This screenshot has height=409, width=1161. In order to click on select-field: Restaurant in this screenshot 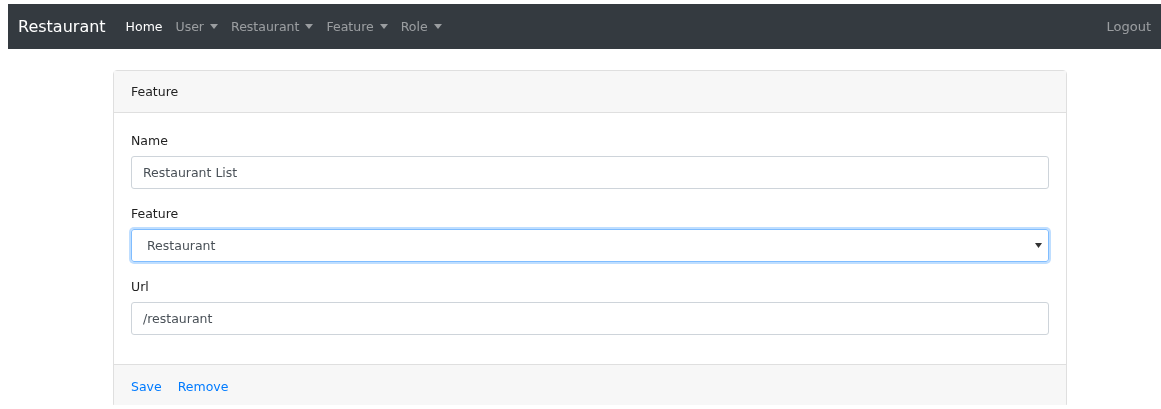, I will do `click(590, 245)`.